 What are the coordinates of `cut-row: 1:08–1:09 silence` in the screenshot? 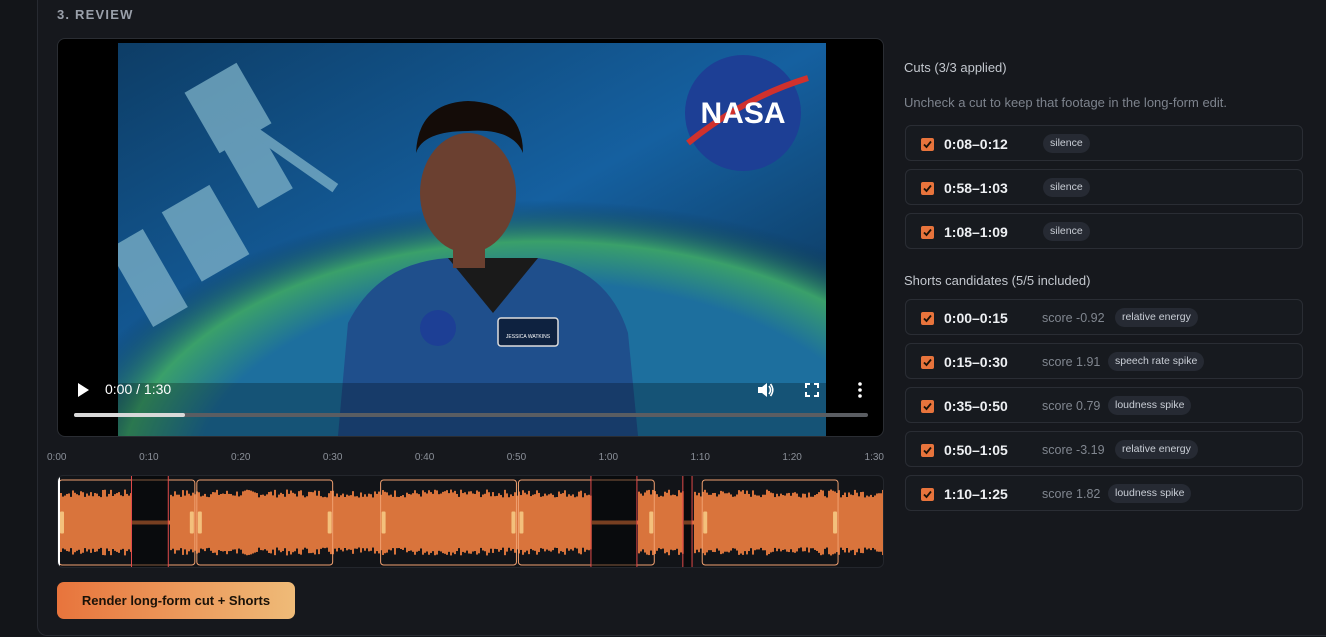 It's located at (1104, 231).